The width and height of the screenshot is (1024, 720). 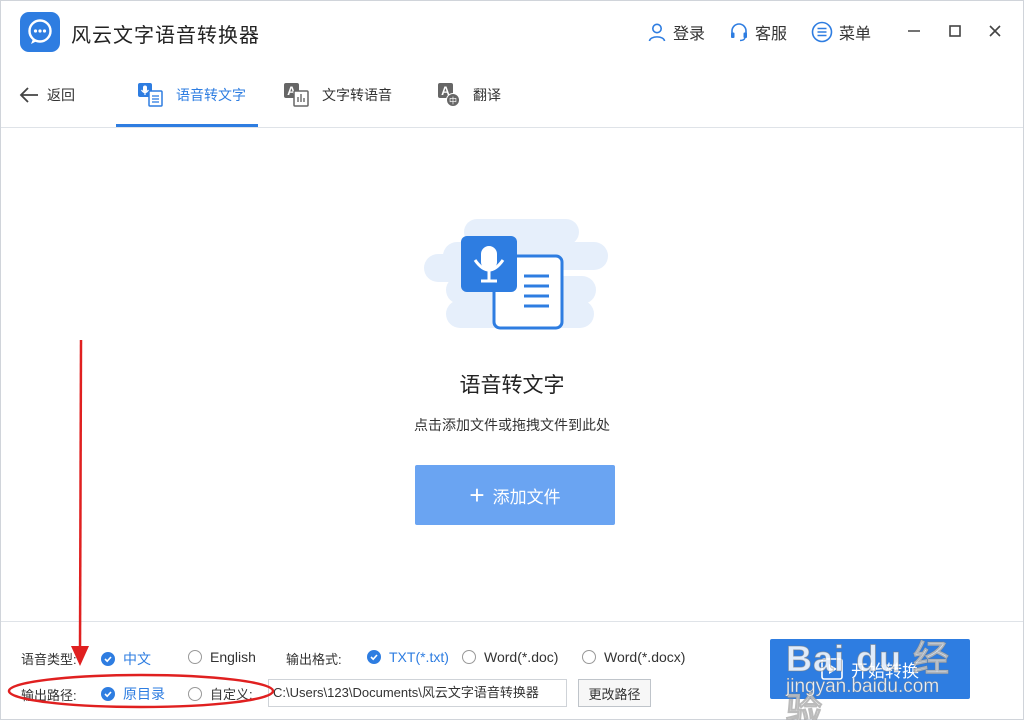 I want to click on drop-zone-title: 语音转文字, so click(x=512, y=385).